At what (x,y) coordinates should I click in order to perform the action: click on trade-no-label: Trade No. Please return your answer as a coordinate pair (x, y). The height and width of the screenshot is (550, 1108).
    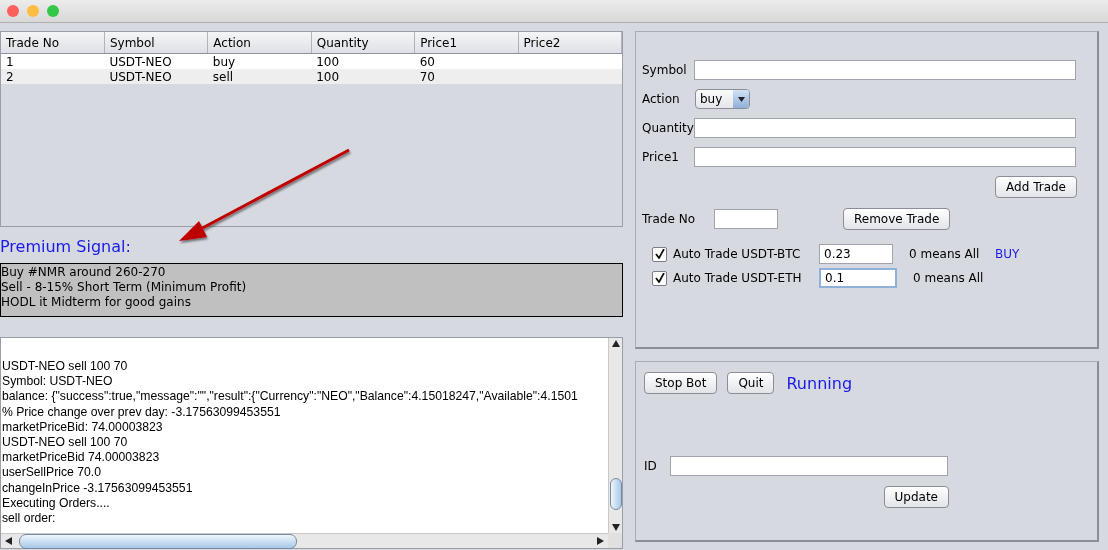
    Looking at the image, I should click on (669, 219).